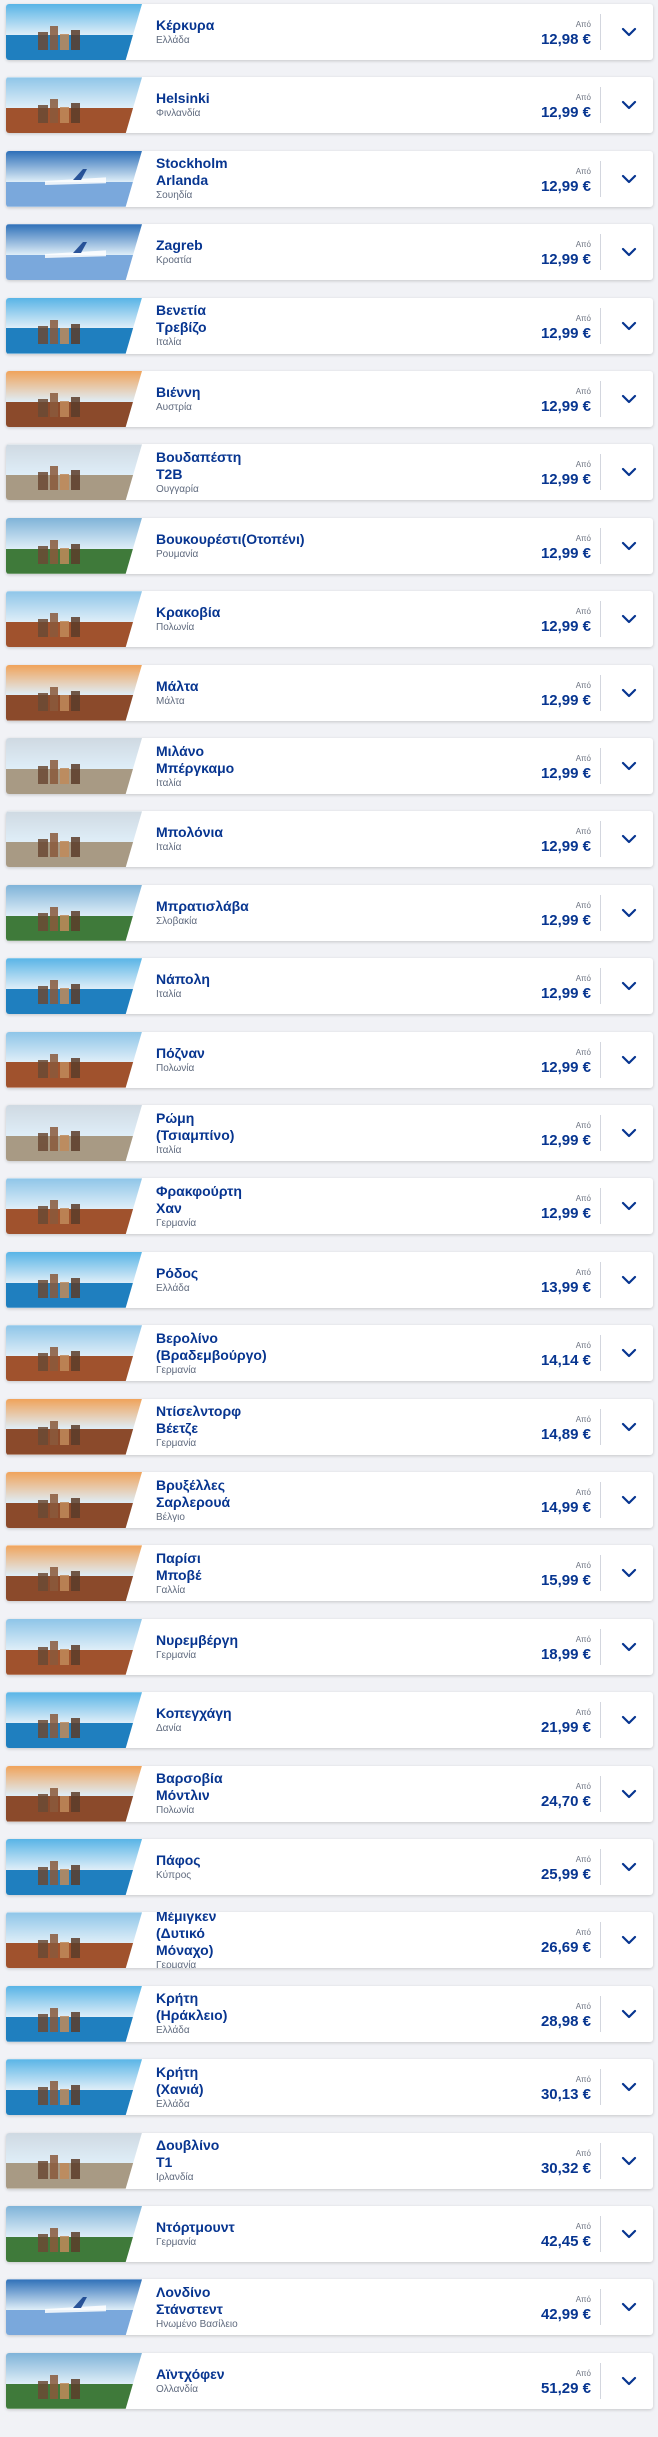  I want to click on destination-card: Κρήτη (Ηράκλειο) Ελλάδα Από 28,98 €, so click(329, 2013).